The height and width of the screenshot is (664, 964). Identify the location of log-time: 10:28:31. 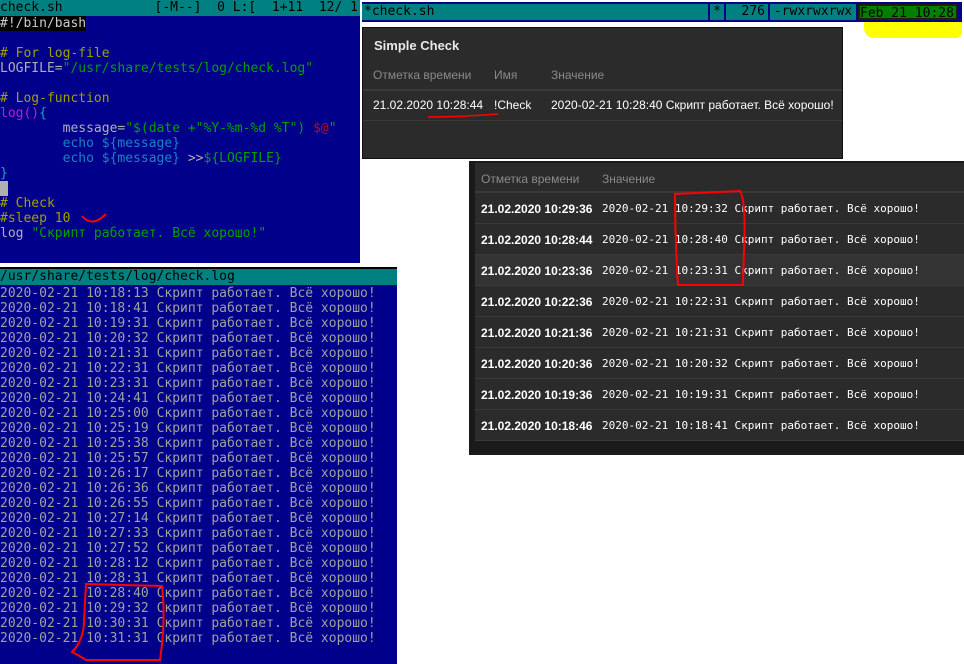
(117, 578).